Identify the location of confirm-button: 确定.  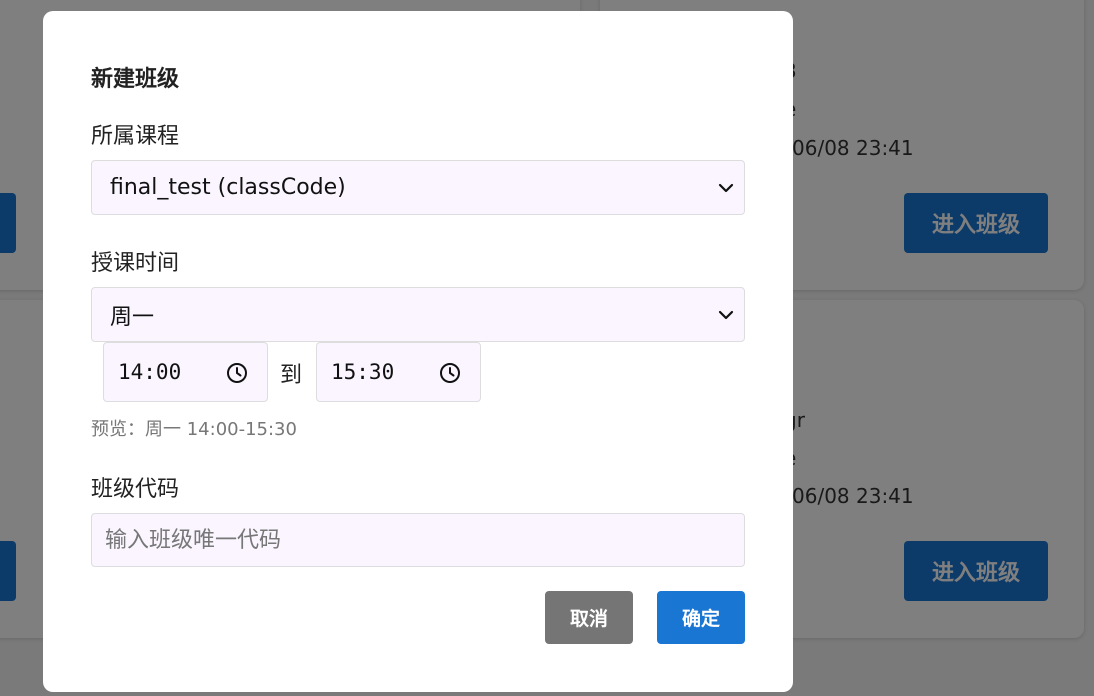
(701, 617).